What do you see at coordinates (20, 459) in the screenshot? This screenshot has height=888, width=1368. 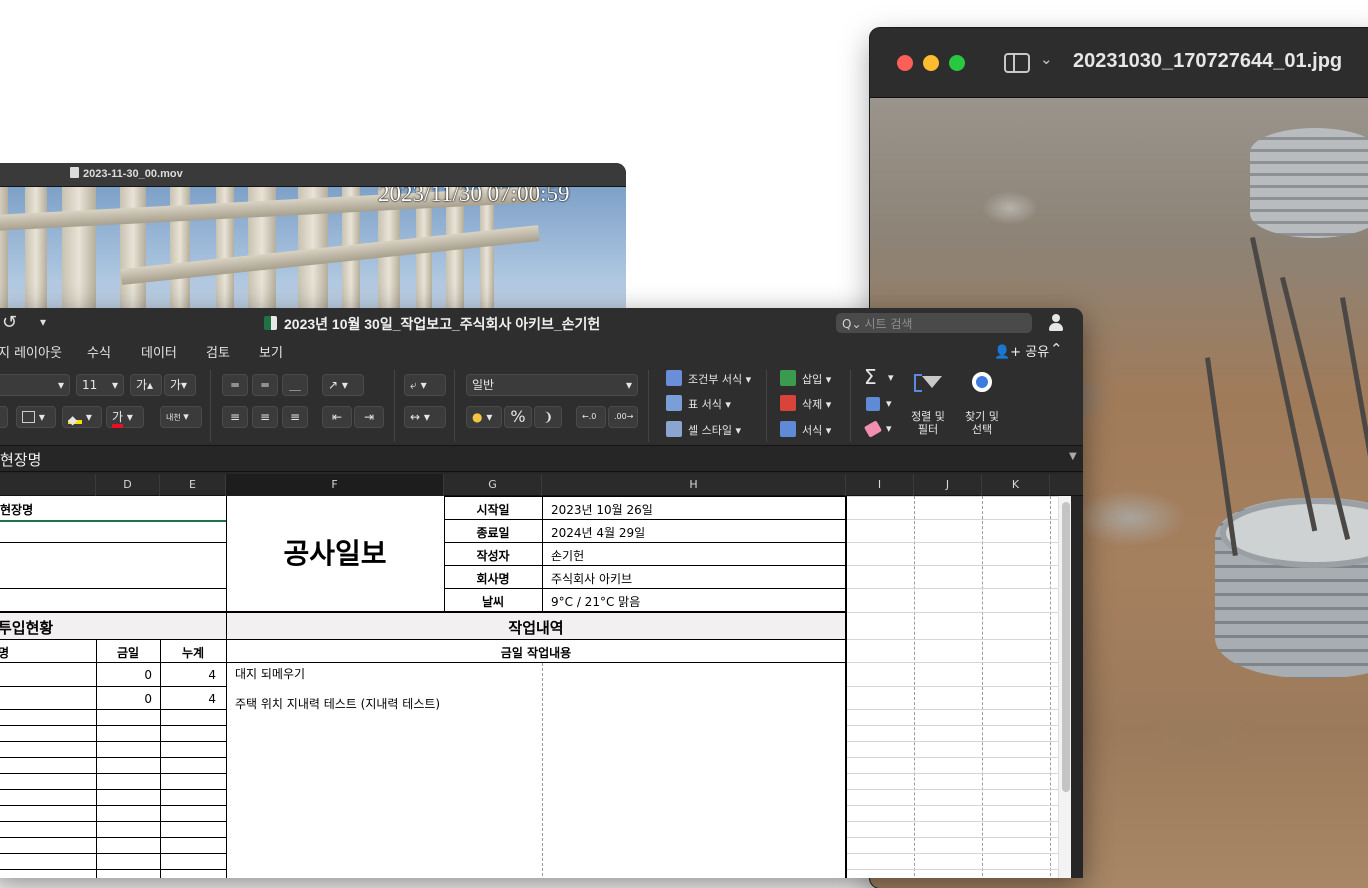 I see `formula-bar-value: 현장명` at bounding box center [20, 459].